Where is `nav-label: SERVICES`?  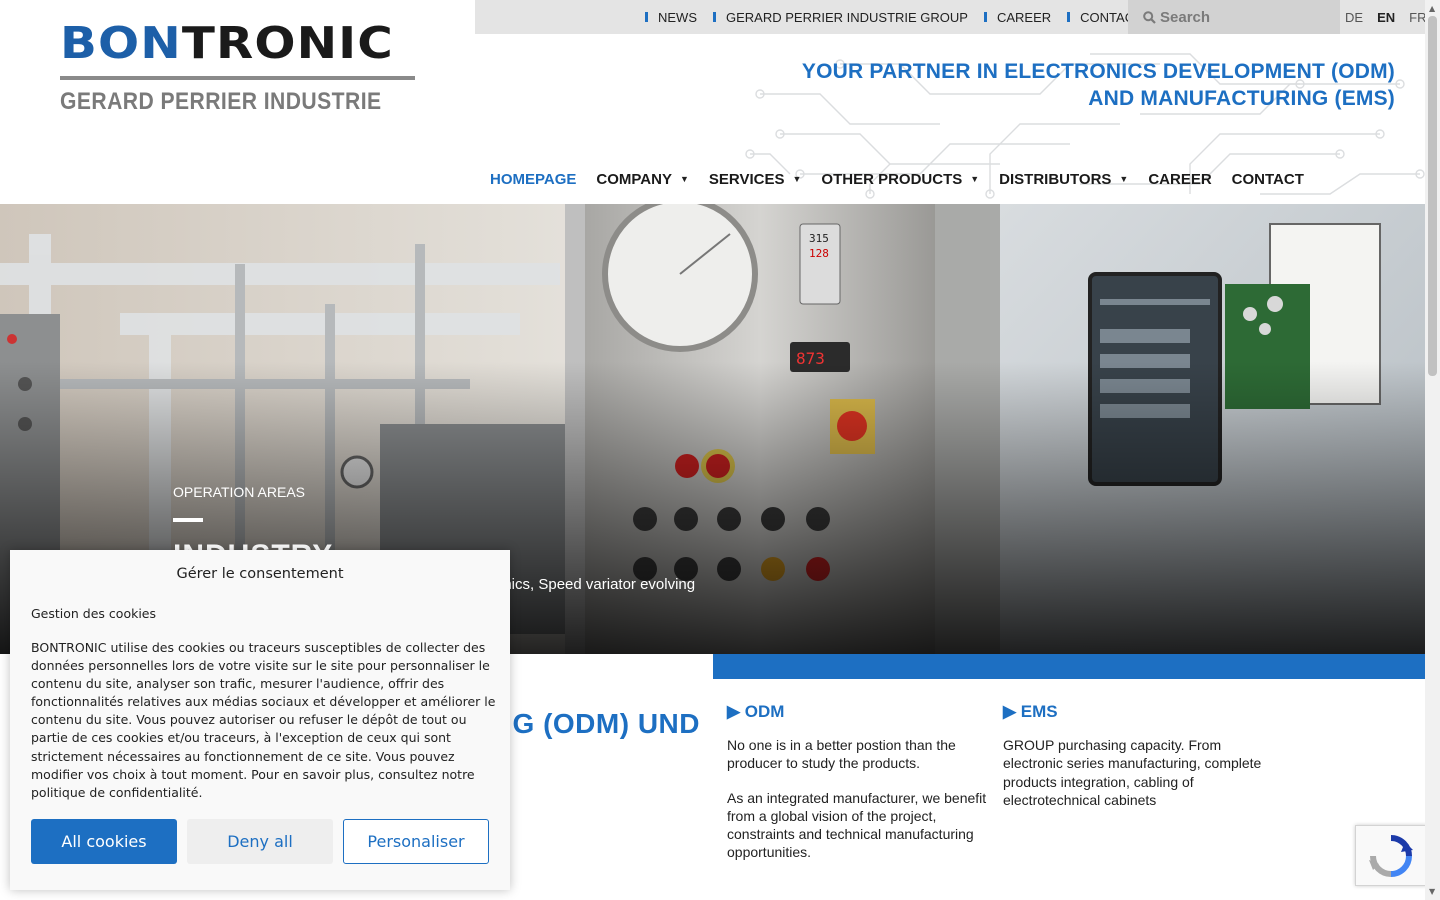
nav-label: SERVICES is located at coordinates (746, 179).